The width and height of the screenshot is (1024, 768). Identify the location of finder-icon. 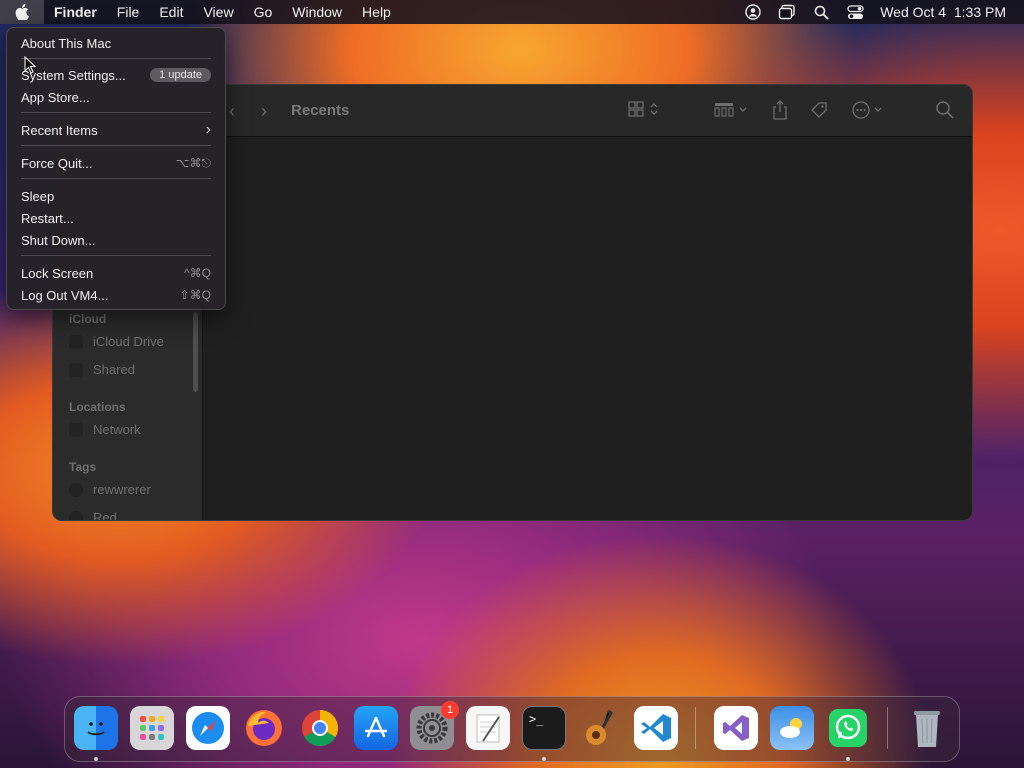
(96, 728).